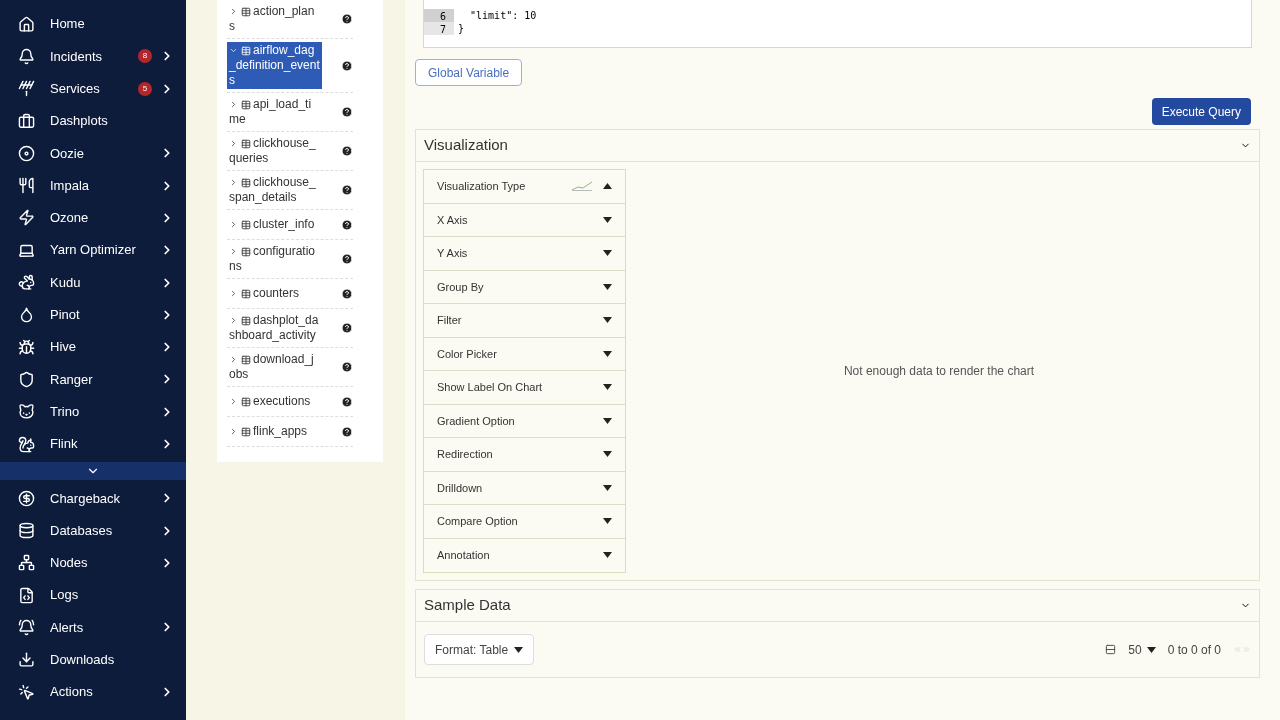  I want to click on sidebar-item: Alerts, so click(93, 627).